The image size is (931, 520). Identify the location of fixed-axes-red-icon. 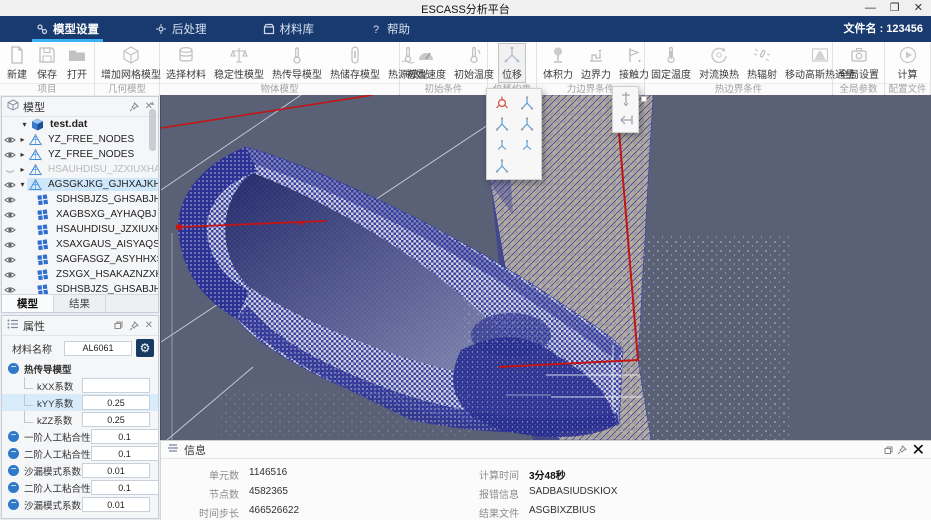
(502, 103).